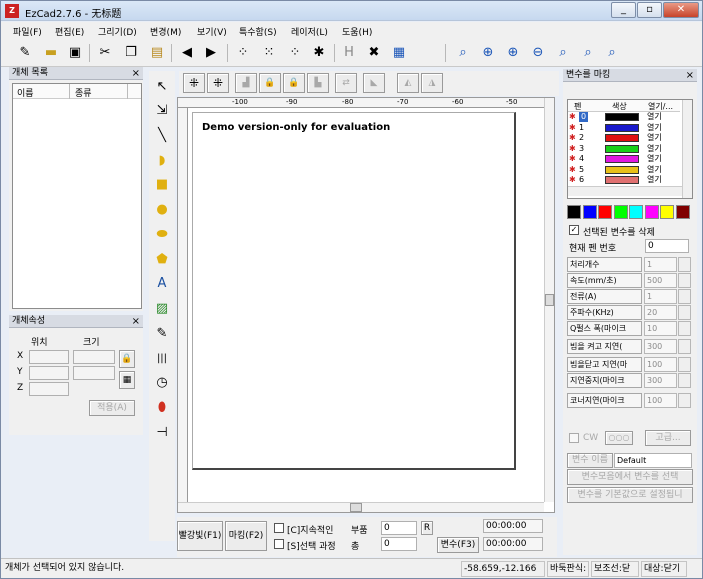 This screenshot has height=579, width=703. I want to click on curve-tool-icon: ◗, so click(162, 161).